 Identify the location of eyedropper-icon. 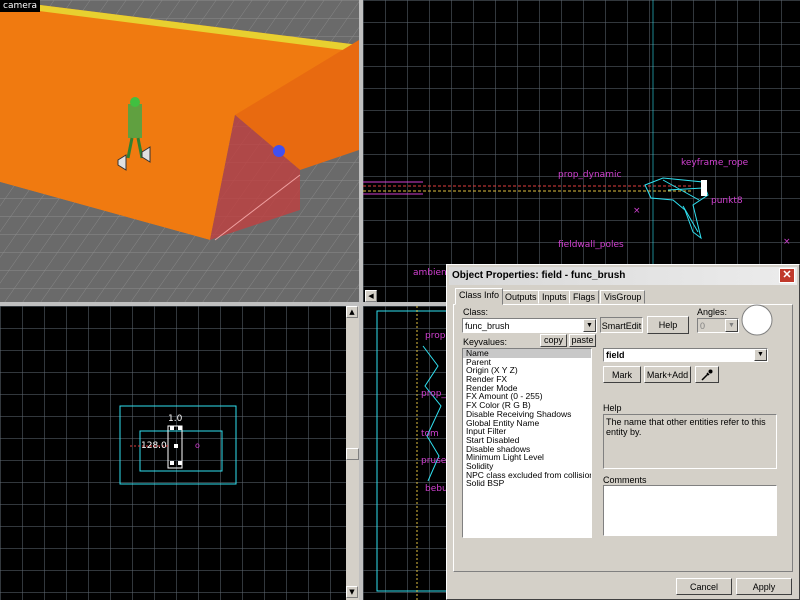
(707, 374).